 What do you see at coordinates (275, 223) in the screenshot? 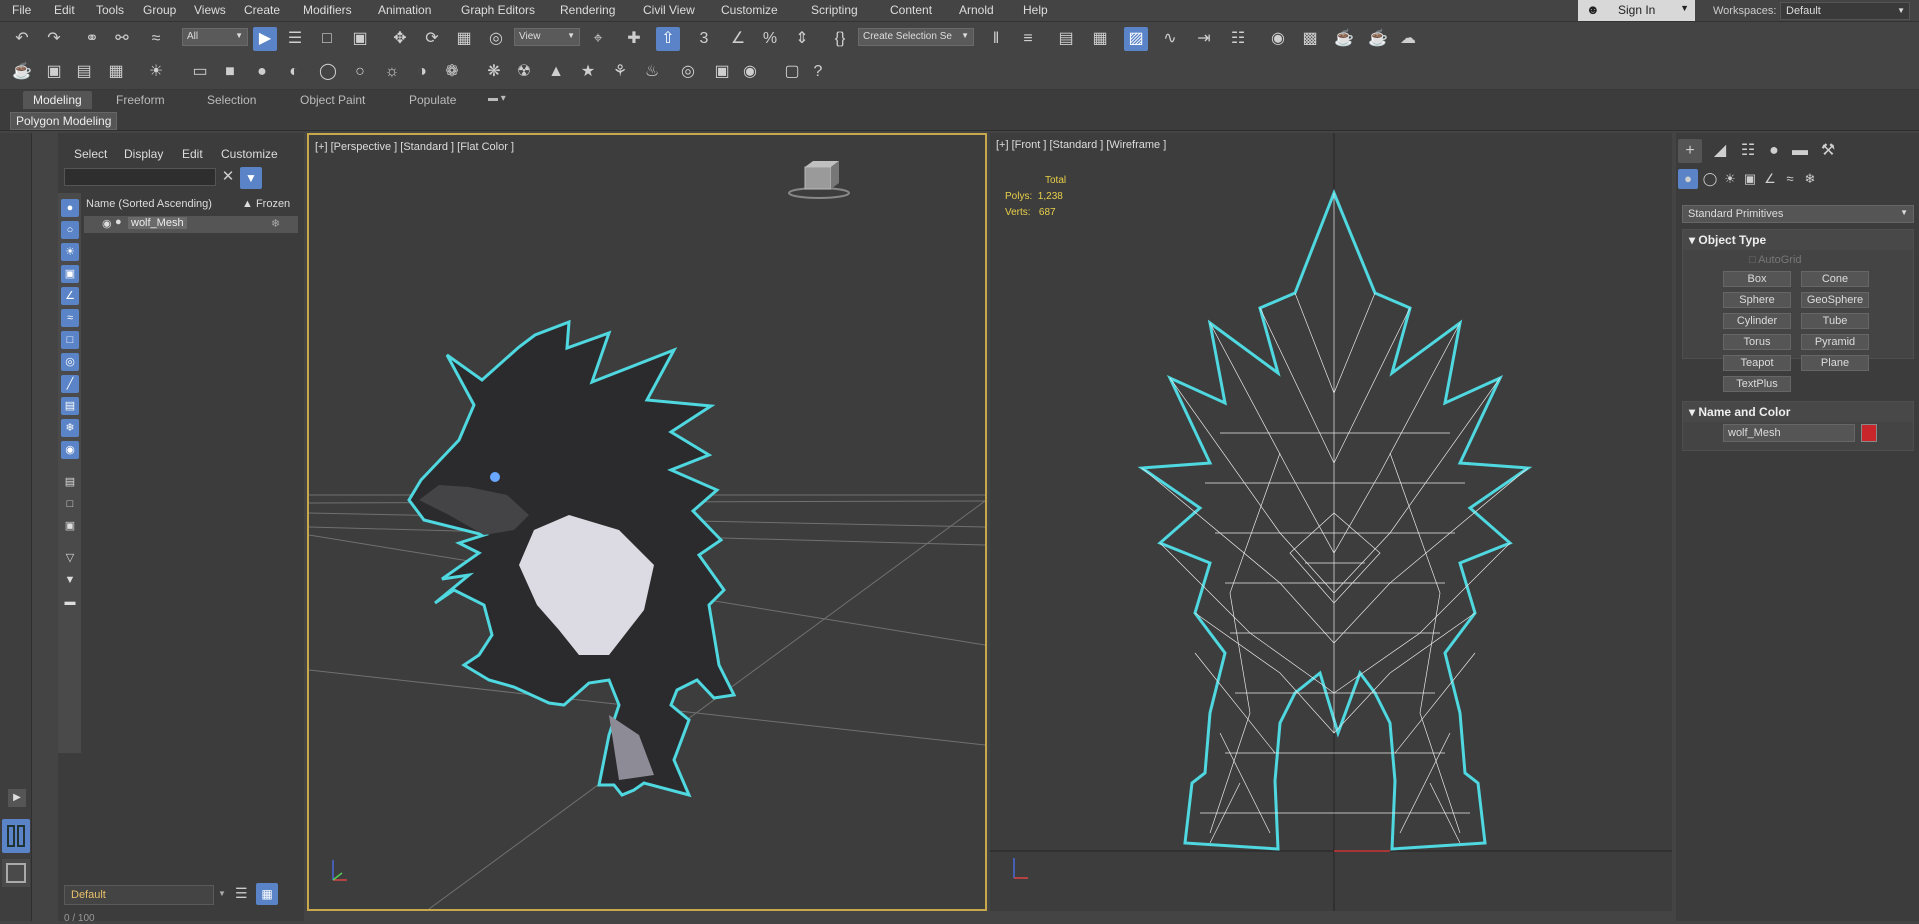
I see `frozen-icon: ❄` at bounding box center [275, 223].